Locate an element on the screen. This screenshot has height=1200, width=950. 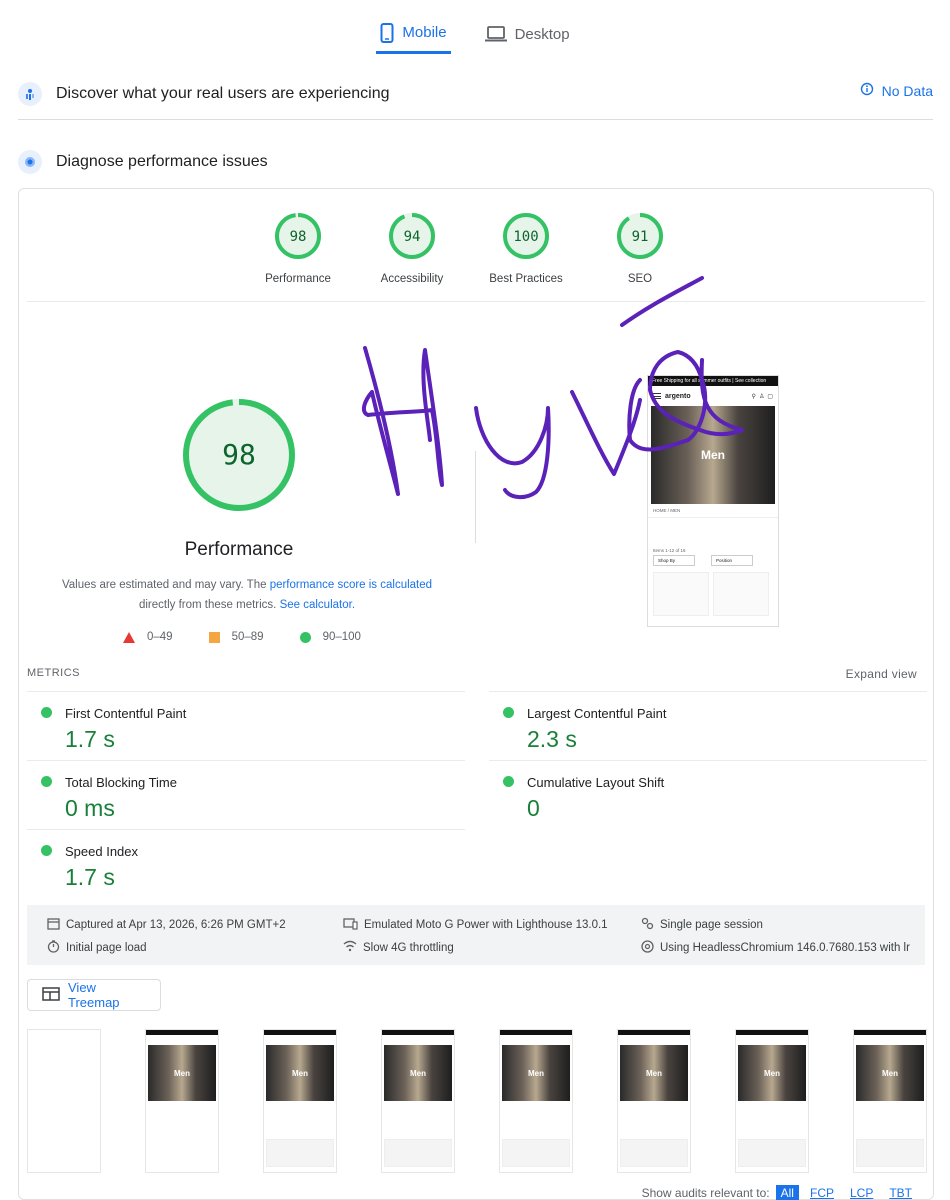
preview-filters: Shop By Position is located at coordinates (713, 560).